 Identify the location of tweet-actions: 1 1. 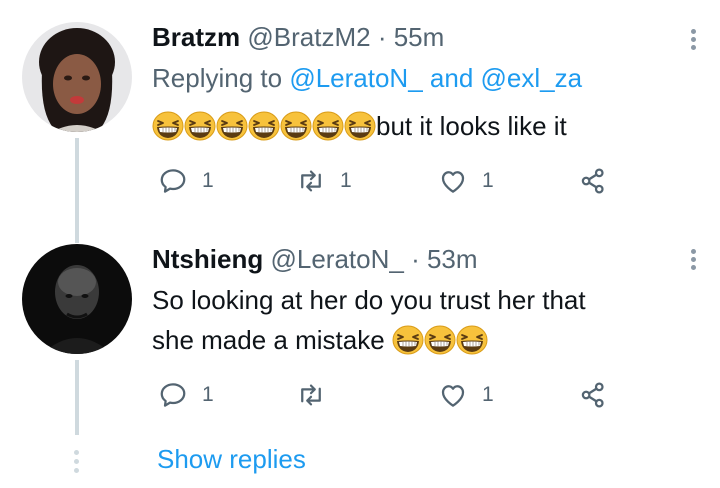
(393, 397).